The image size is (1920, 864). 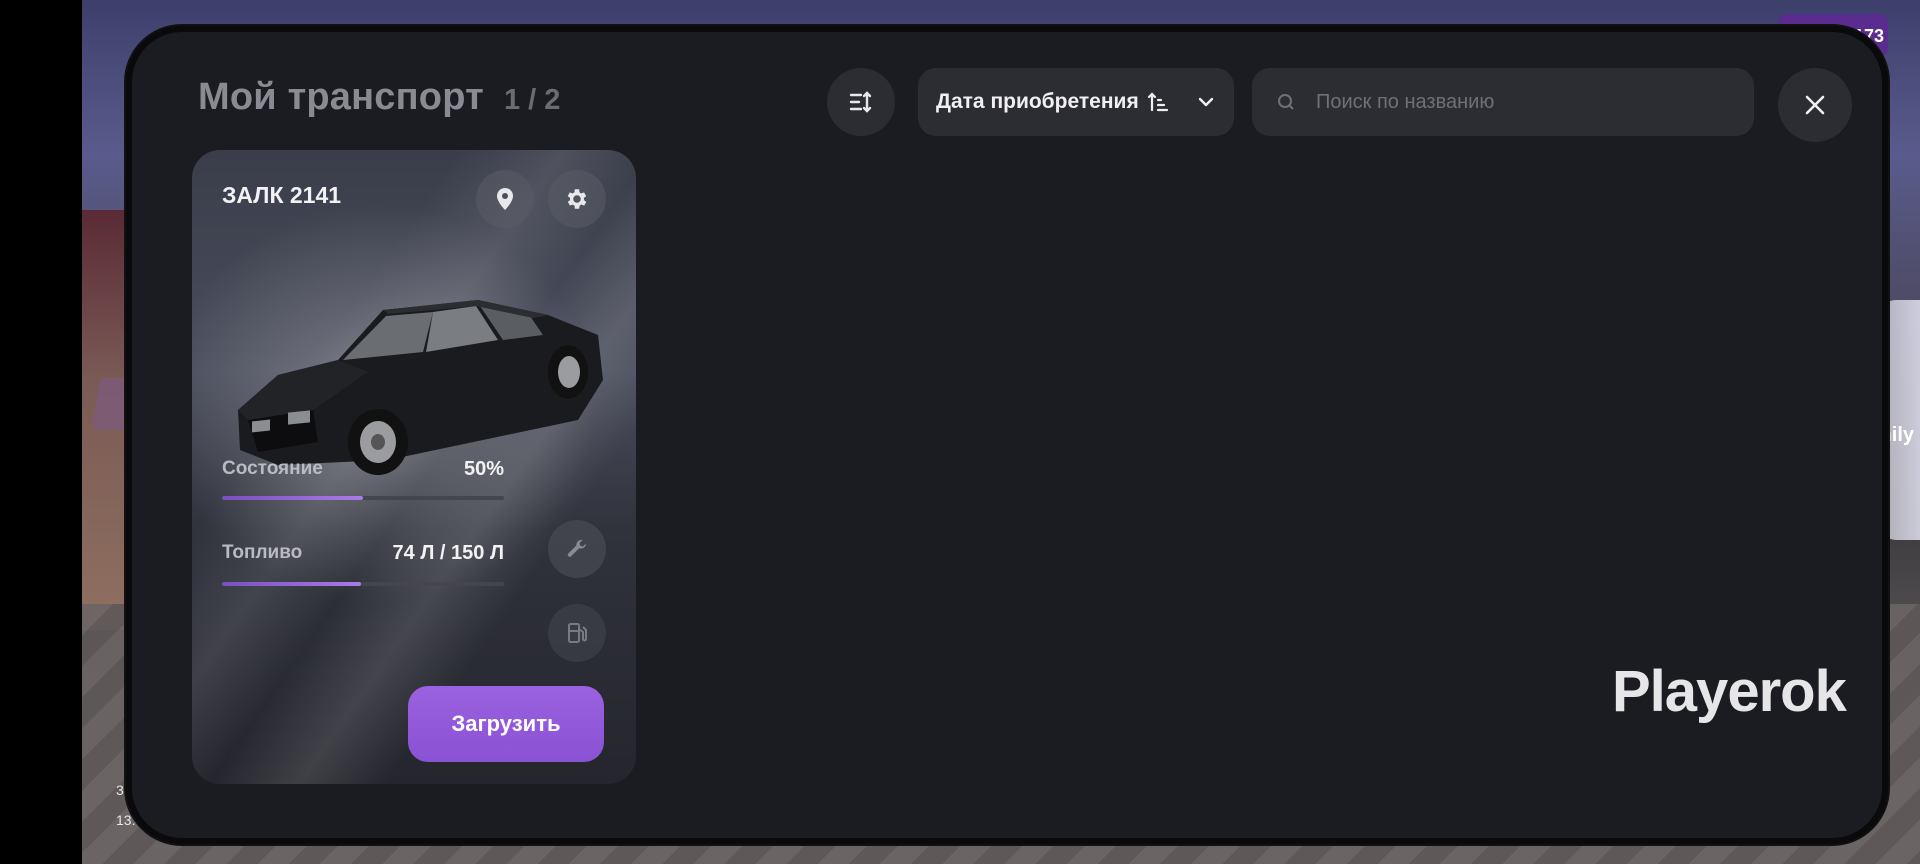 I want to click on sort-dropdown-label: Дата приобретения, so click(x=1037, y=101).